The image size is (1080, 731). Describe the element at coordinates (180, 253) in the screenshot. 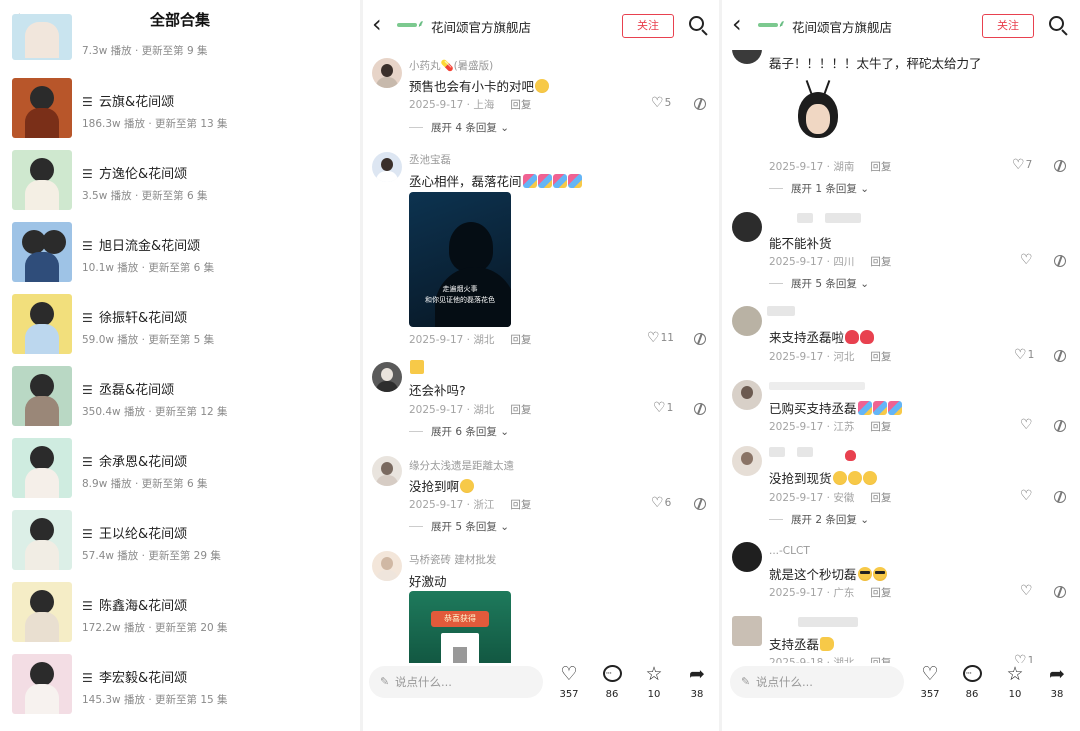

I see `series-item: ☰ 旭日流金&花间颂 10.1w 播放 · 更新至第 6 集` at that location.